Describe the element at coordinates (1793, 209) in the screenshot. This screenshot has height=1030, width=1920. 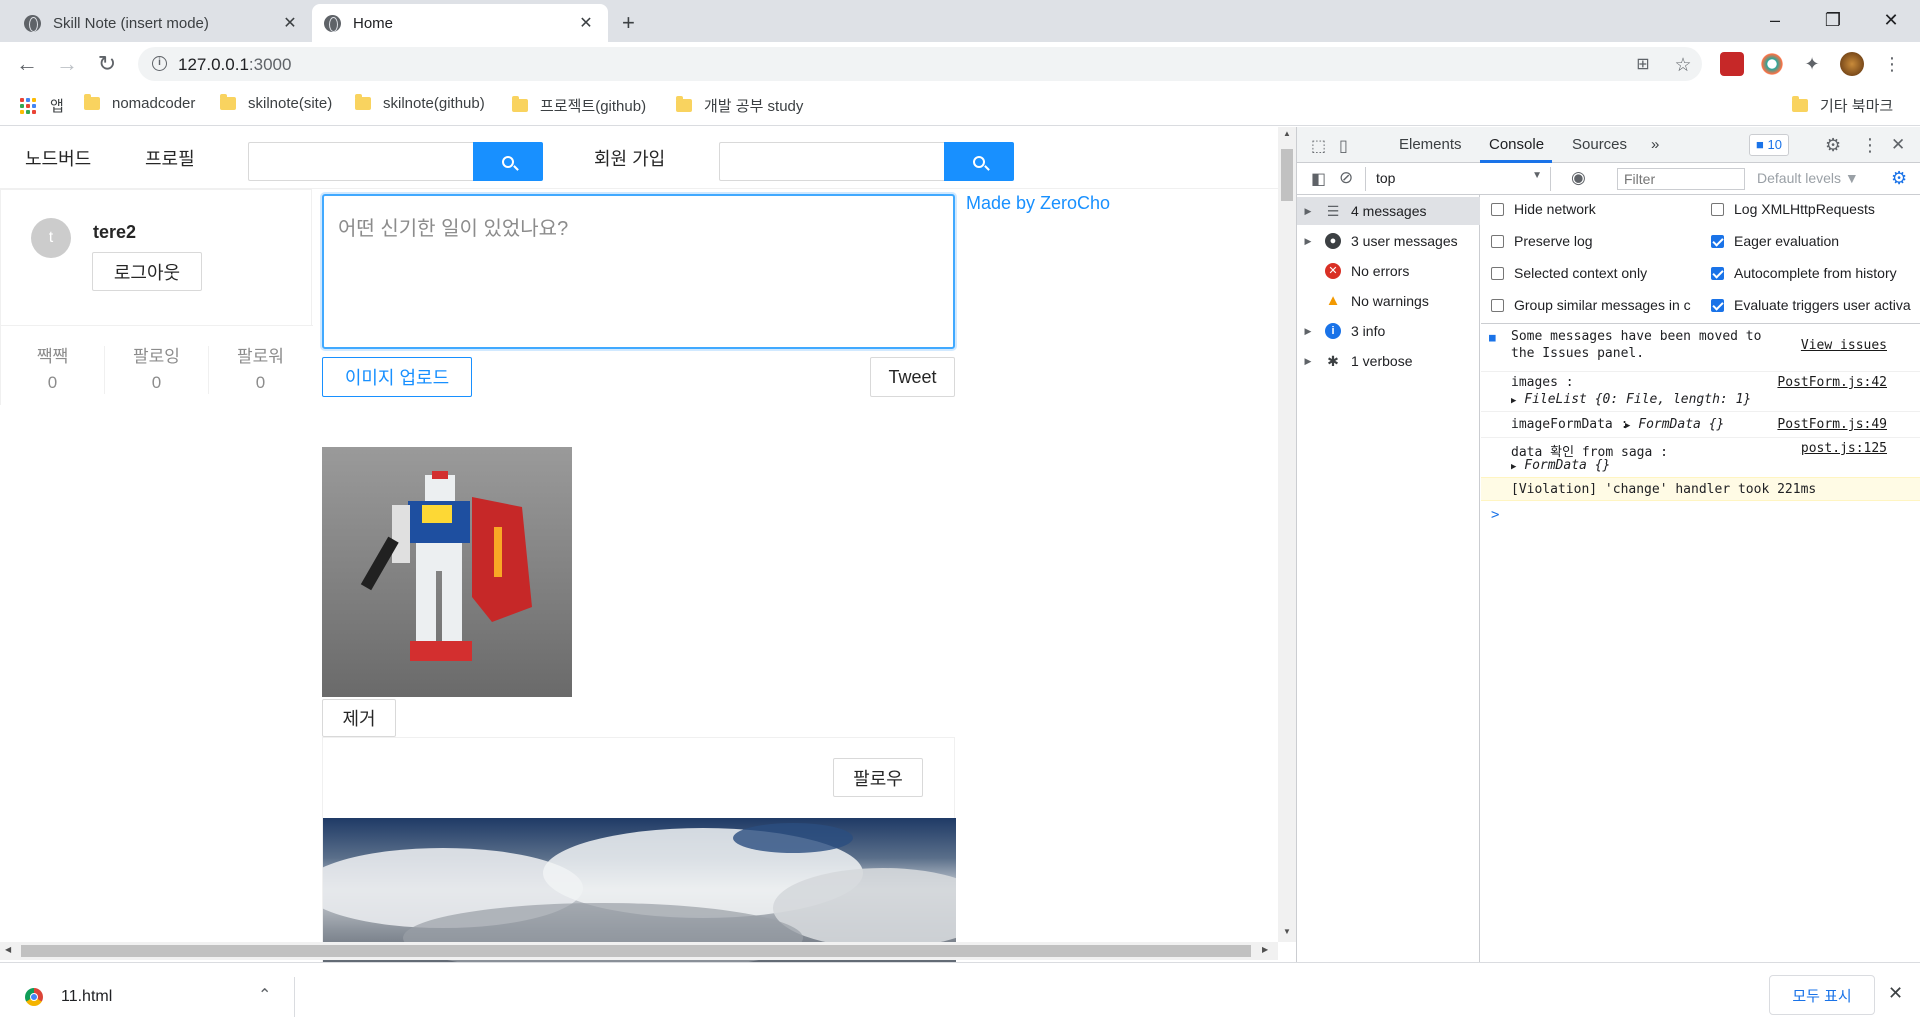
I see `setting-log-xhr: Log XMLHttpRequests` at that location.